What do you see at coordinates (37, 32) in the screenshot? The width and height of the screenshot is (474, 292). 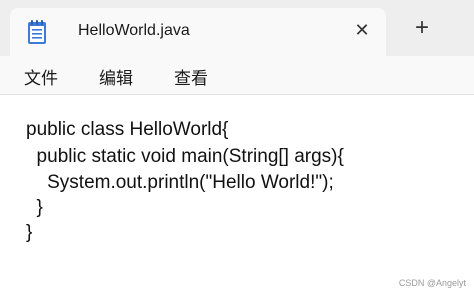 I see `notepad-icon` at bounding box center [37, 32].